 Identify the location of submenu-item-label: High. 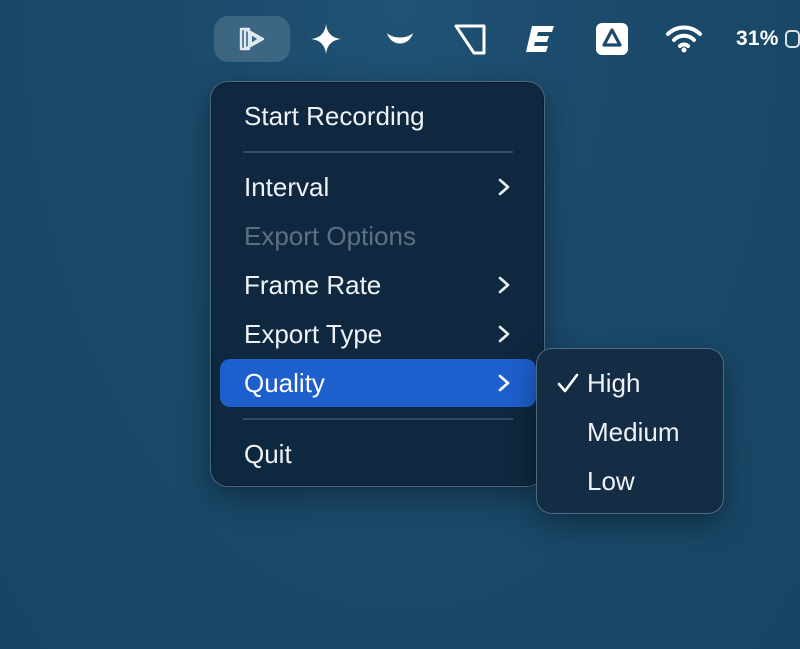
(614, 382).